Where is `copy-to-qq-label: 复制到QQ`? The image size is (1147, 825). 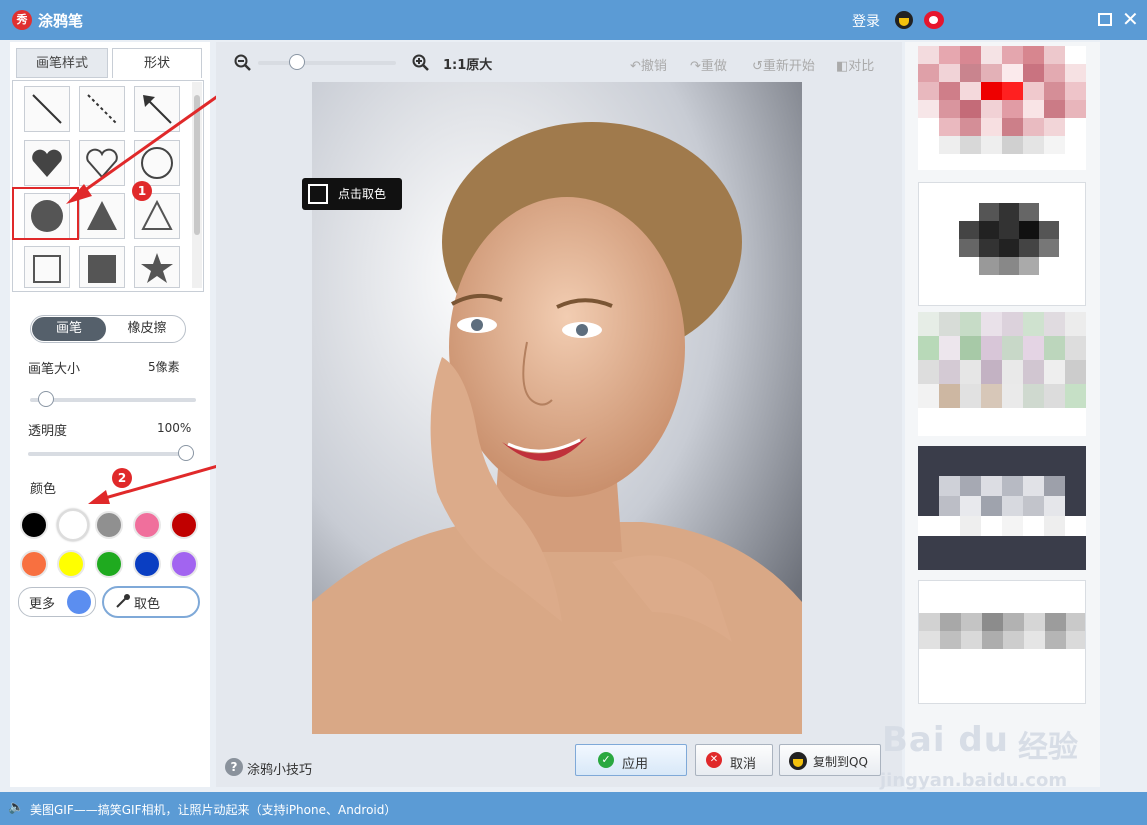 copy-to-qq-label: 复制到QQ is located at coordinates (840, 762).